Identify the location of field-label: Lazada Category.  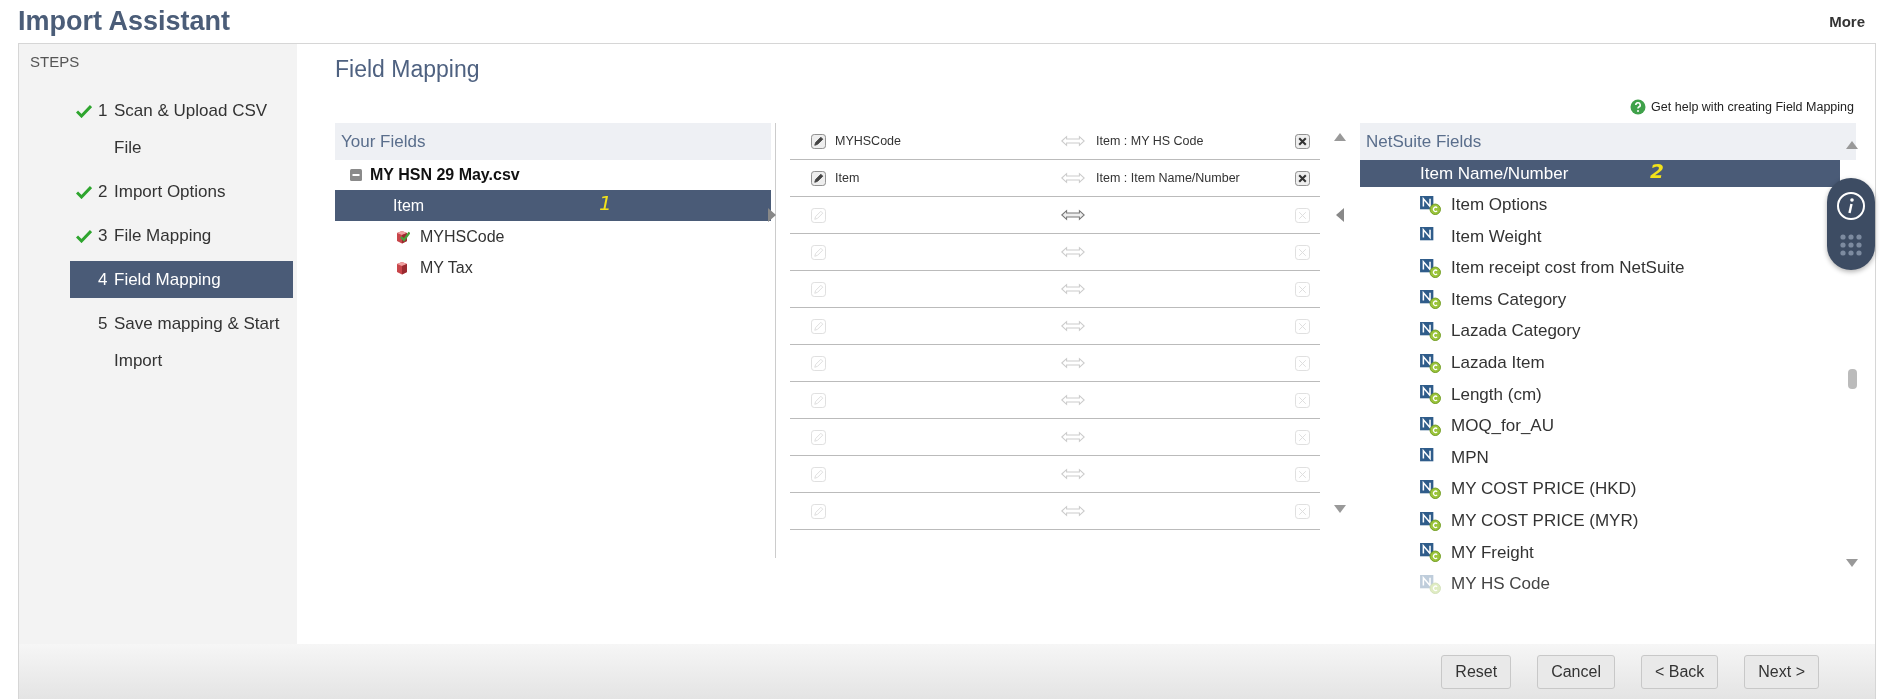
(1516, 331).